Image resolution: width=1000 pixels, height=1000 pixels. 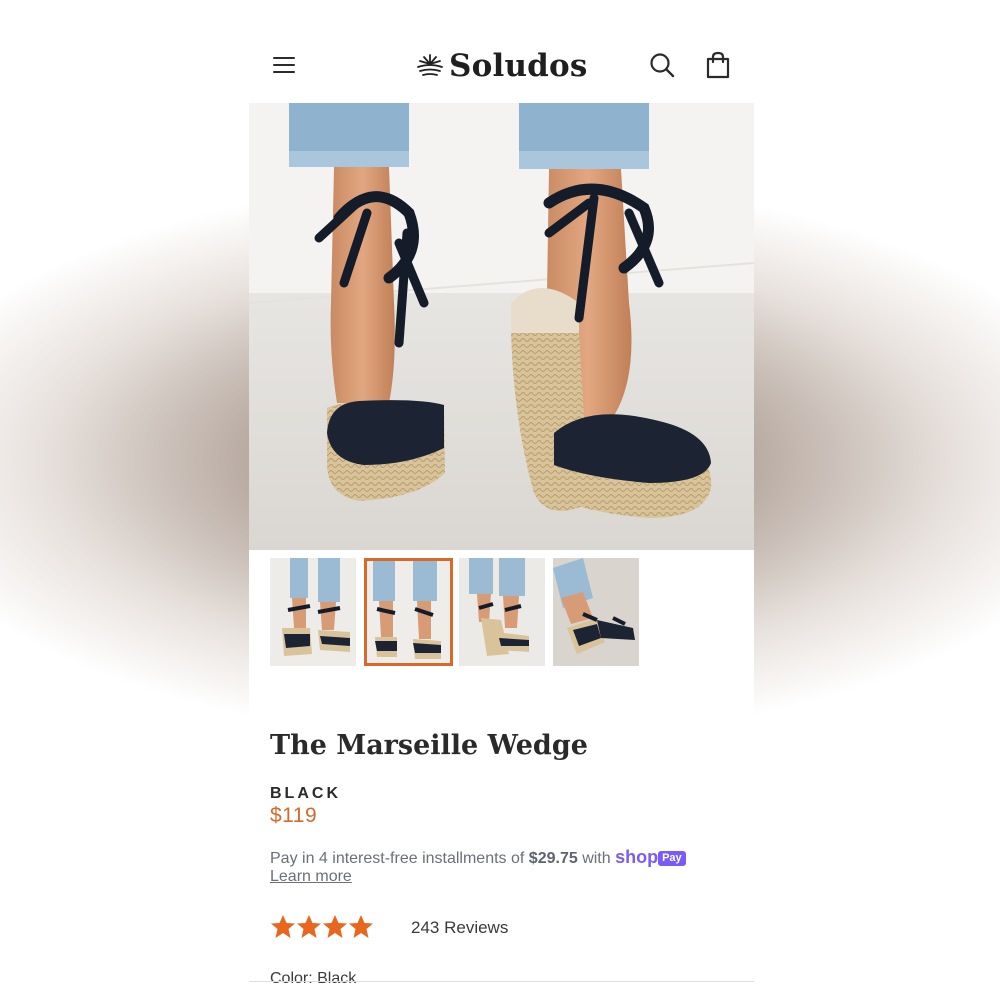 What do you see at coordinates (397, 858) in the screenshot?
I see `installments-prefix: Pay in 4 interest-free installments of` at bounding box center [397, 858].